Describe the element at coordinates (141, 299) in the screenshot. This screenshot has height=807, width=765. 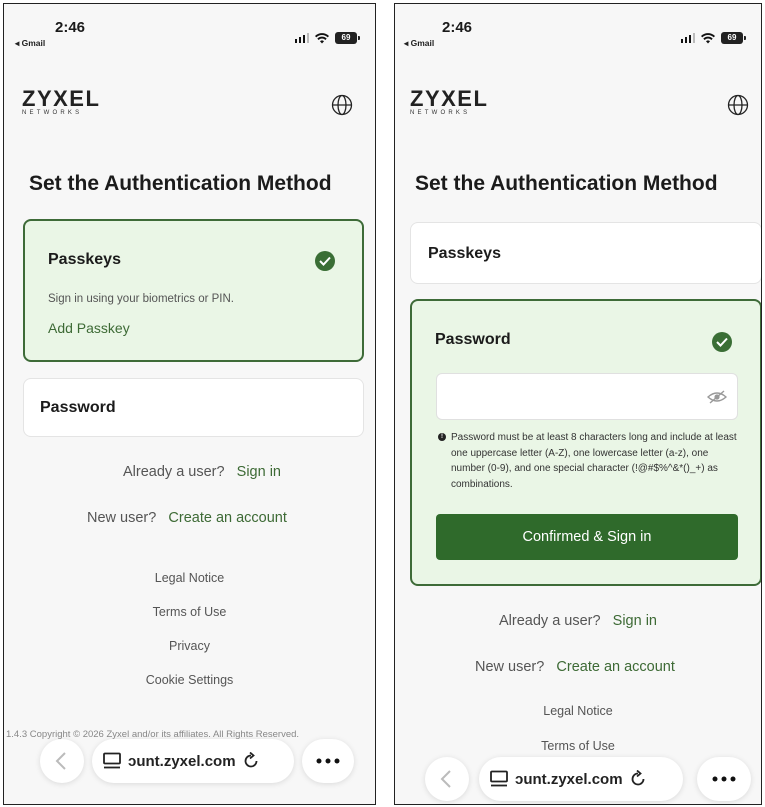
I see `passkeys-description: Sign in using your biometrics or PIN.` at that location.